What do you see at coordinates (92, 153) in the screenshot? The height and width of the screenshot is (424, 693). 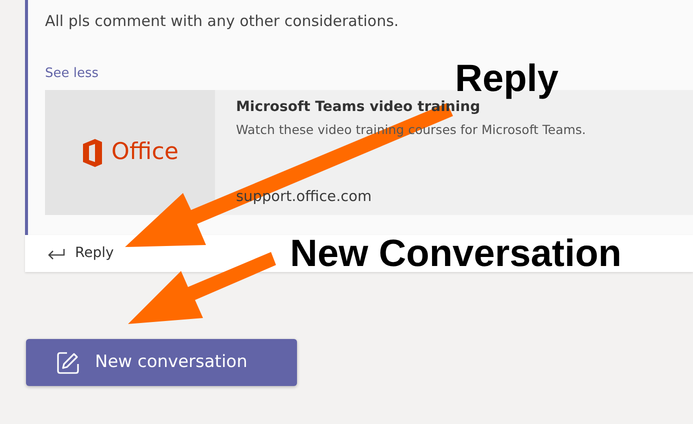 I see `office-logo-icon` at bounding box center [92, 153].